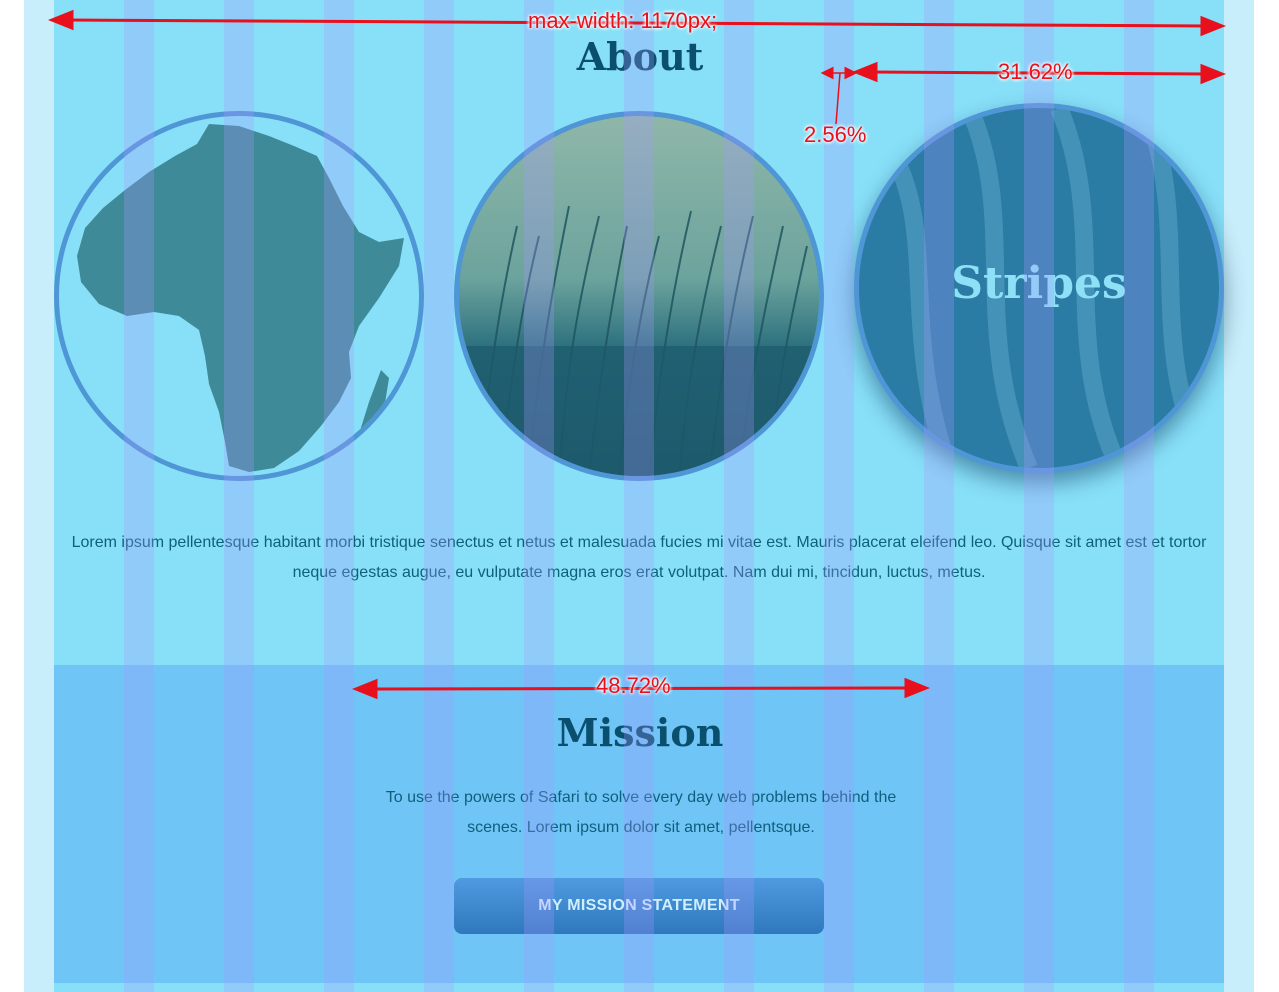 Image resolution: width=1279 pixels, height=992 pixels. Describe the element at coordinates (1035, 71) in the screenshot. I see `column-width-annotation: 31.62%` at that location.